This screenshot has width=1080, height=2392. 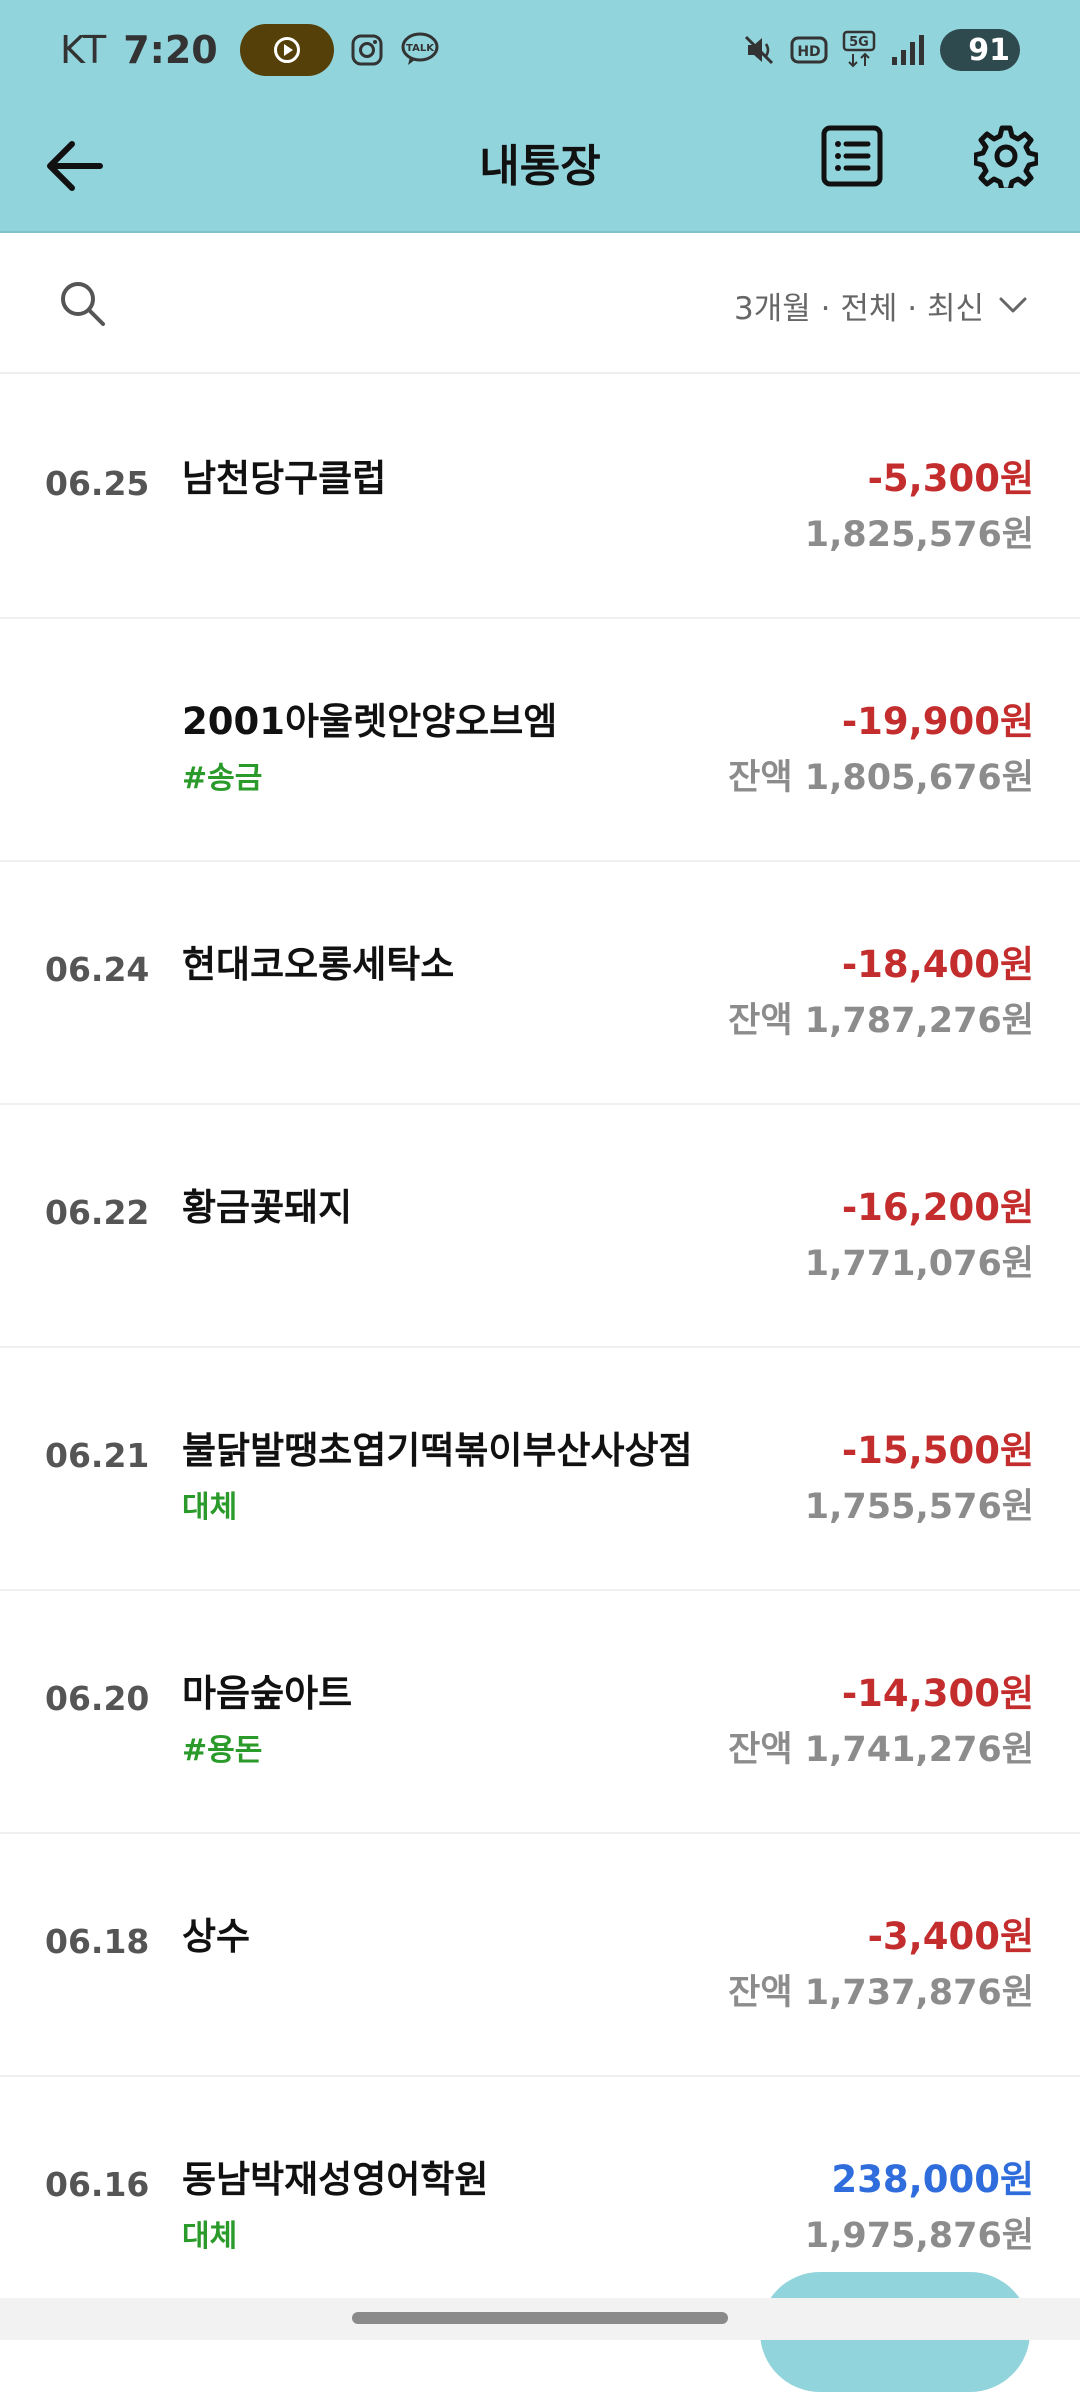 What do you see at coordinates (919, 1264) in the screenshot?
I see `transaction-balance: 1,771,076원` at bounding box center [919, 1264].